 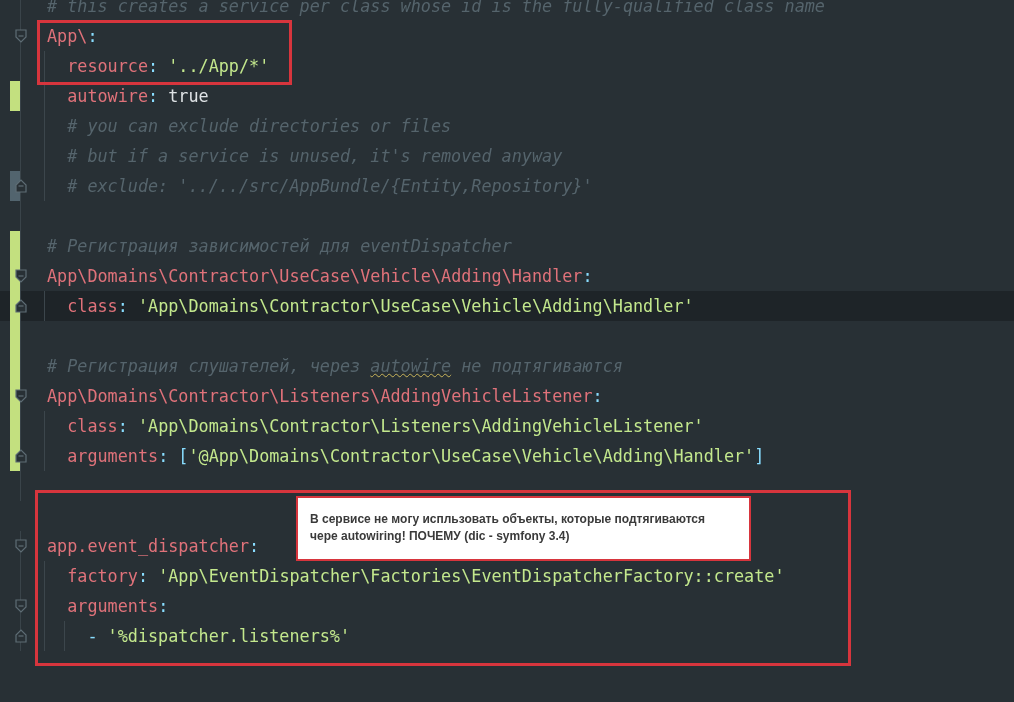 I want to click on callout-note: В сервисе не могу испльзовать объекты, которые подтягиваются чере autowiring! ПОЧЕМУ (dic - symfony 3.4), so click(x=523, y=528).